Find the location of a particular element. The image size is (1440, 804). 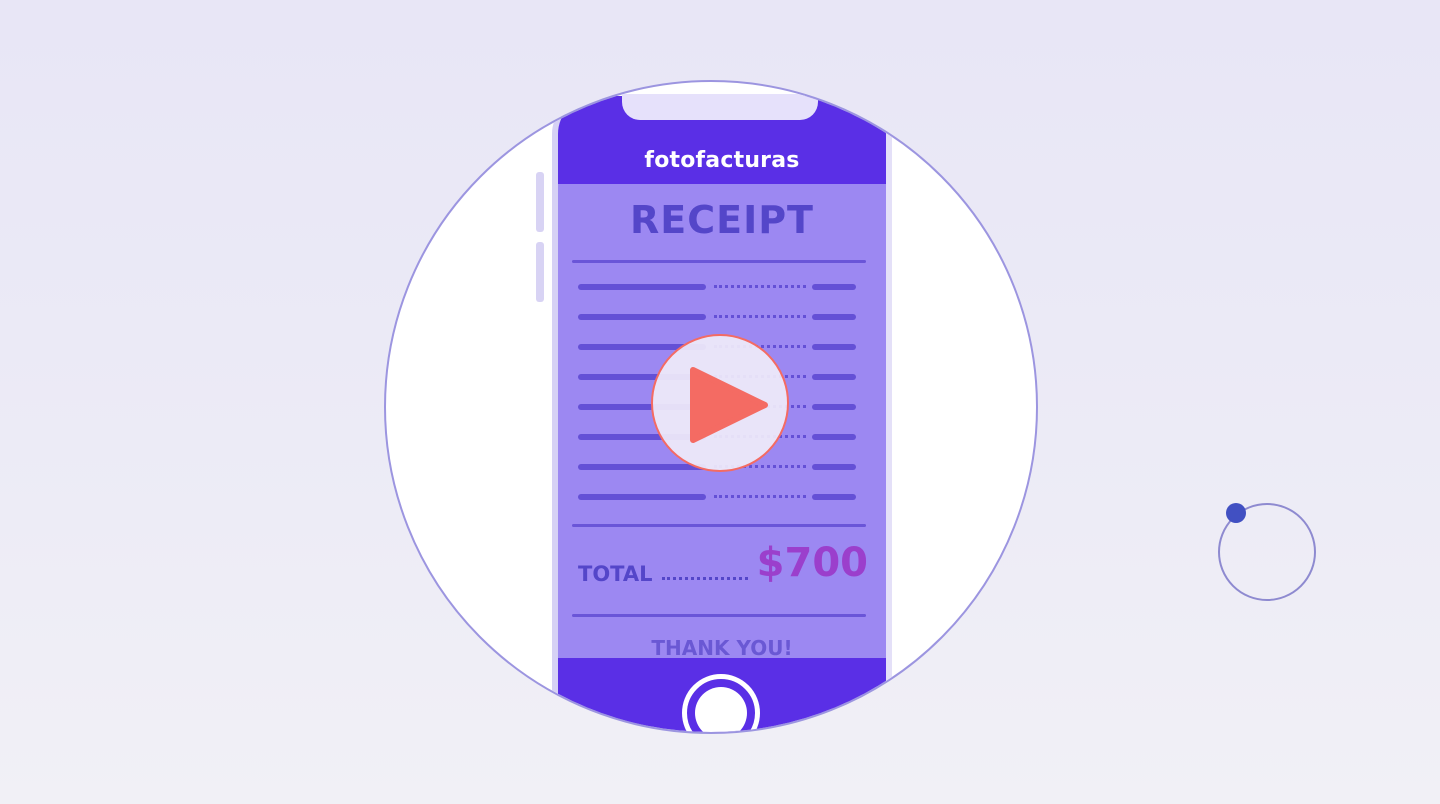

thank-you-text: THANK YOU! is located at coordinates (722, 647).